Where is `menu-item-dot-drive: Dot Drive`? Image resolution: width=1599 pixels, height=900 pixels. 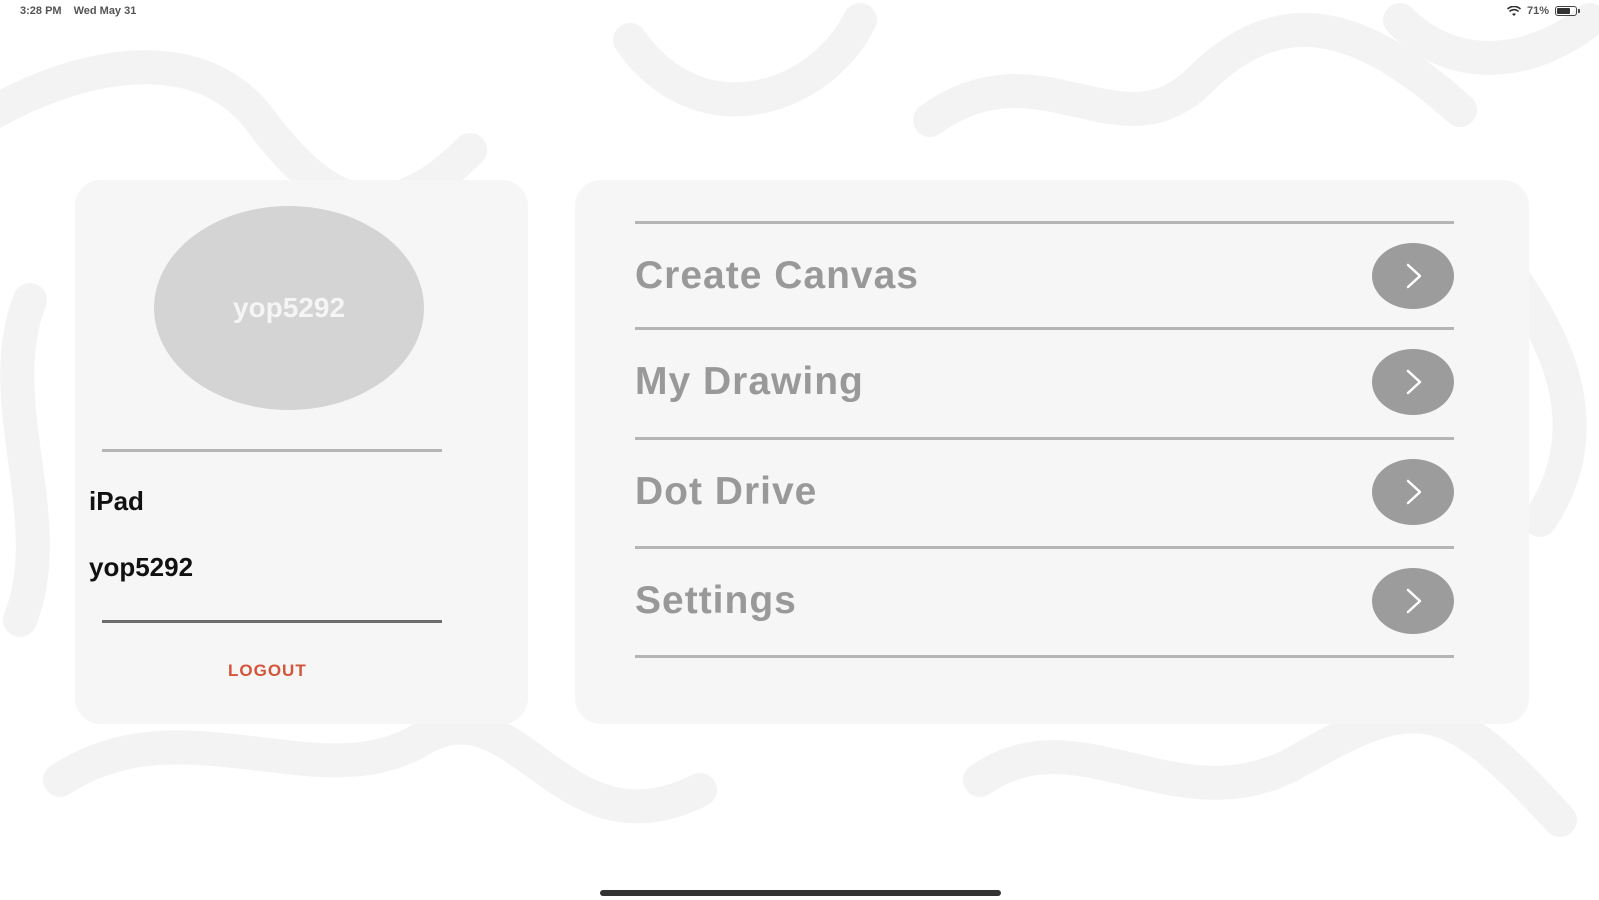 menu-item-dot-drive: Dot Drive is located at coordinates (1044, 492).